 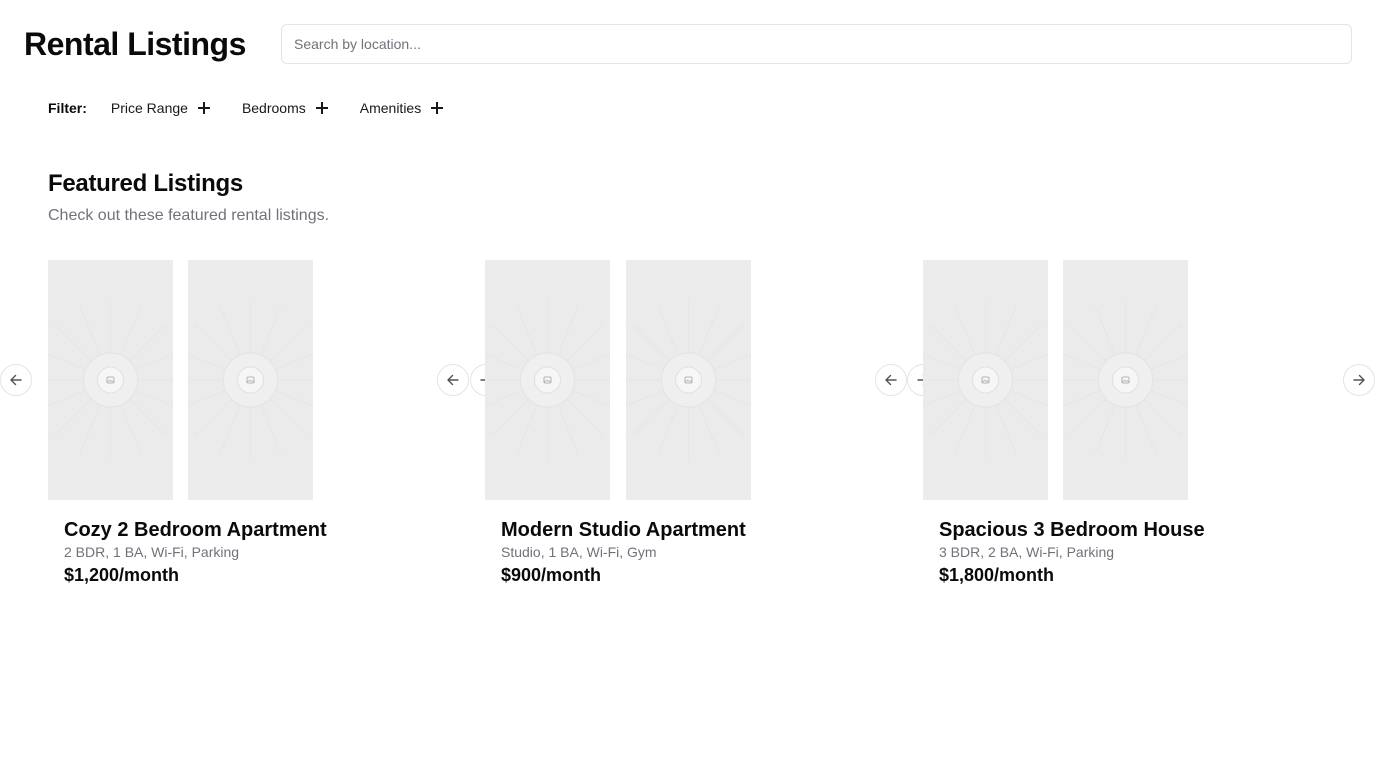 What do you see at coordinates (67, 108) in the screenshot?
I see `filter-label: Filter:` at bounding box center [67, 108].